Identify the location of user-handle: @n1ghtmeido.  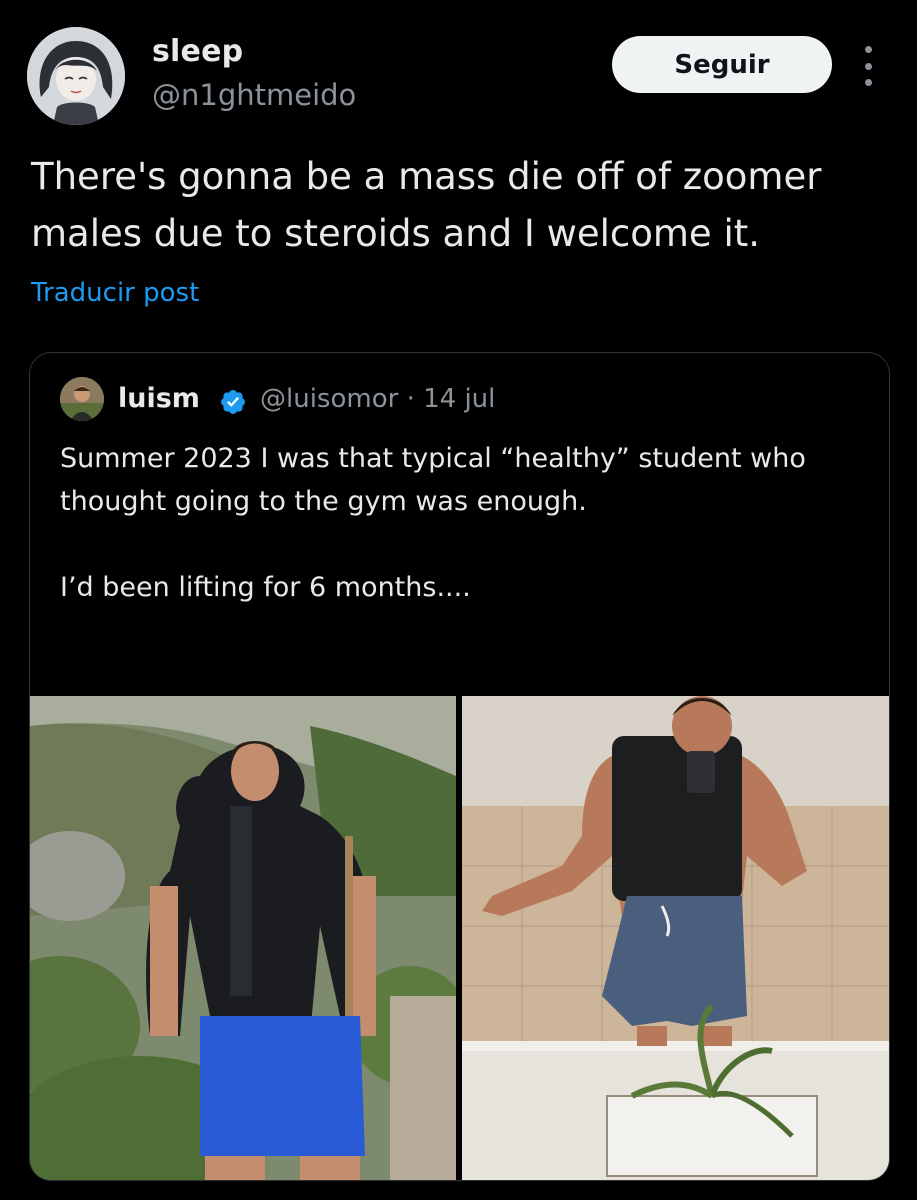
(254, 95).